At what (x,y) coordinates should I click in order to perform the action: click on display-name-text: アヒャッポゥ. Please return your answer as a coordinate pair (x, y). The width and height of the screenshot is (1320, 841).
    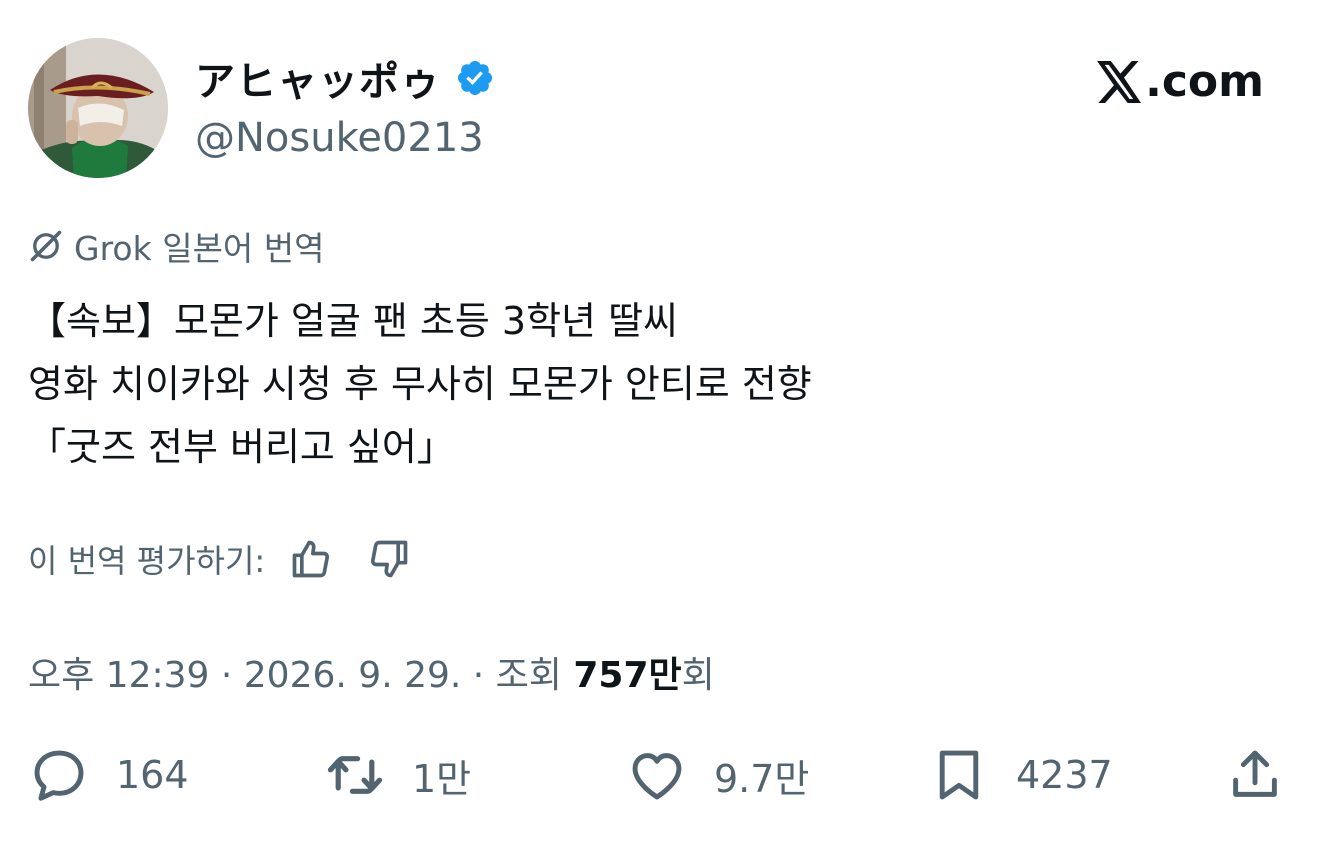
    Looking at the image, I should click on (318, 82).